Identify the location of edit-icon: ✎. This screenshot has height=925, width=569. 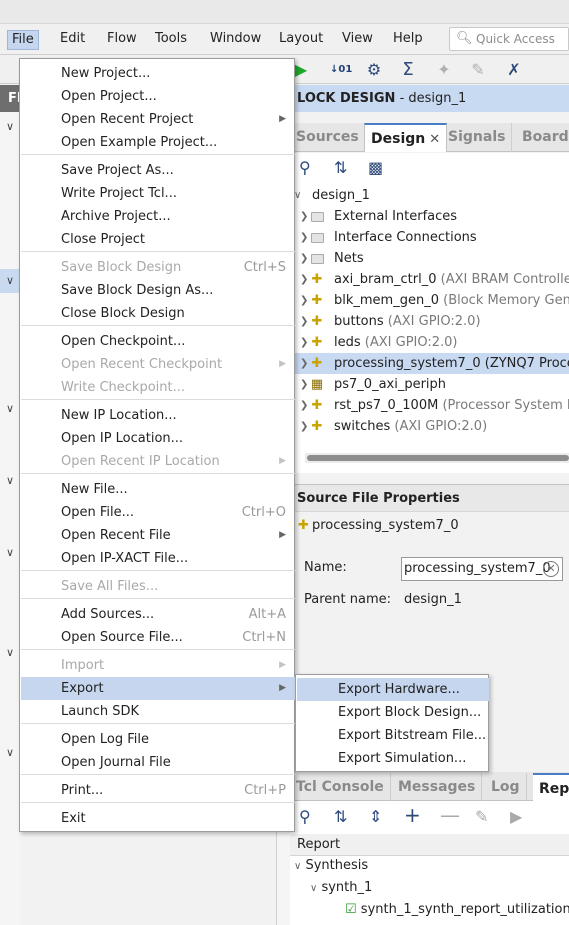
(481, 816).